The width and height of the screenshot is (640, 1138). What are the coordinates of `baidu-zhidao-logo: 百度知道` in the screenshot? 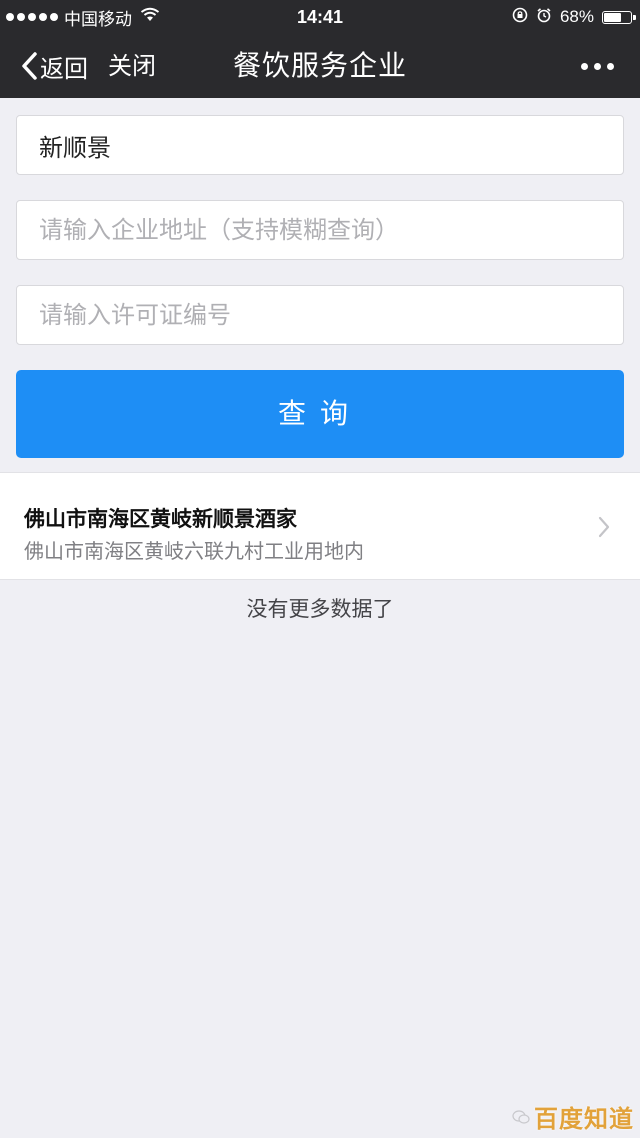 It's located at (584, 1119).